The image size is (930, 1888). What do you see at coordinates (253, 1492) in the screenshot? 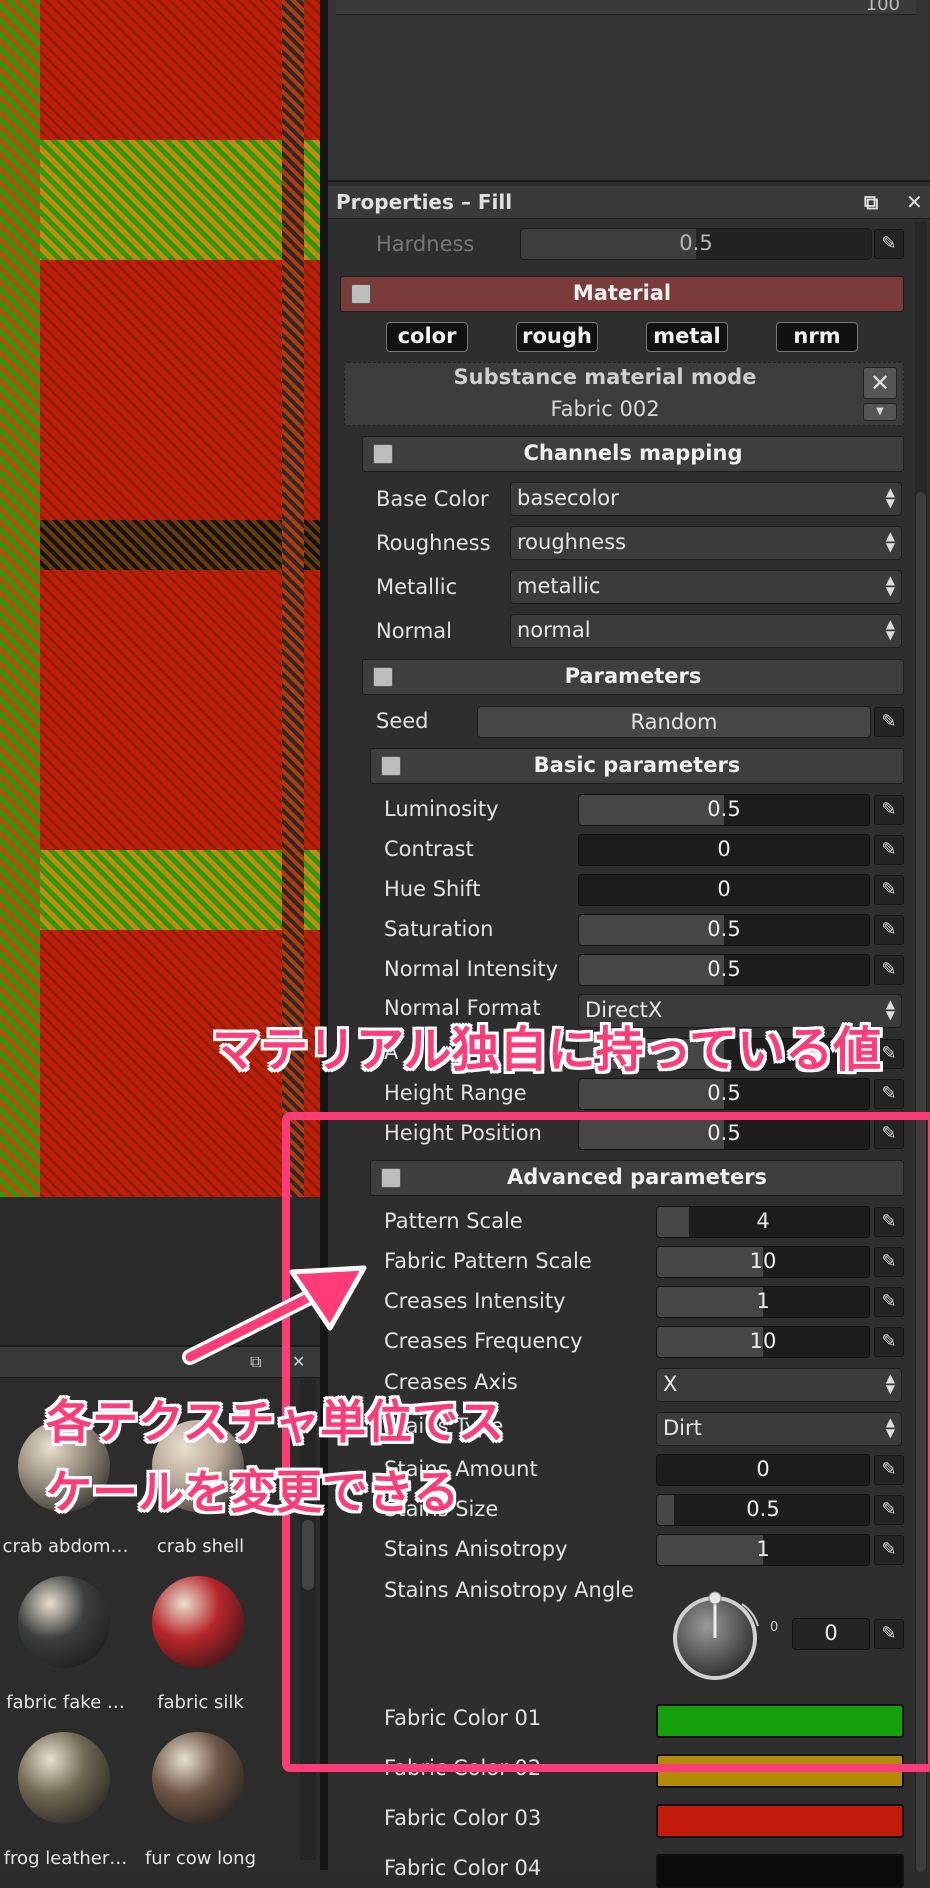
I see `annotation-bottom-line2: ケールを変更できる` at bounding box center [253, 1492].